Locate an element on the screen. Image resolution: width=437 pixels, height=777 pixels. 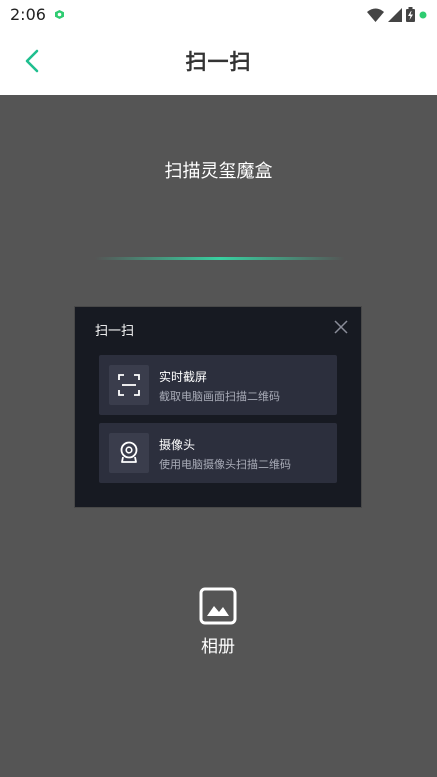
signal-icon is located at coordinates (395, 14).